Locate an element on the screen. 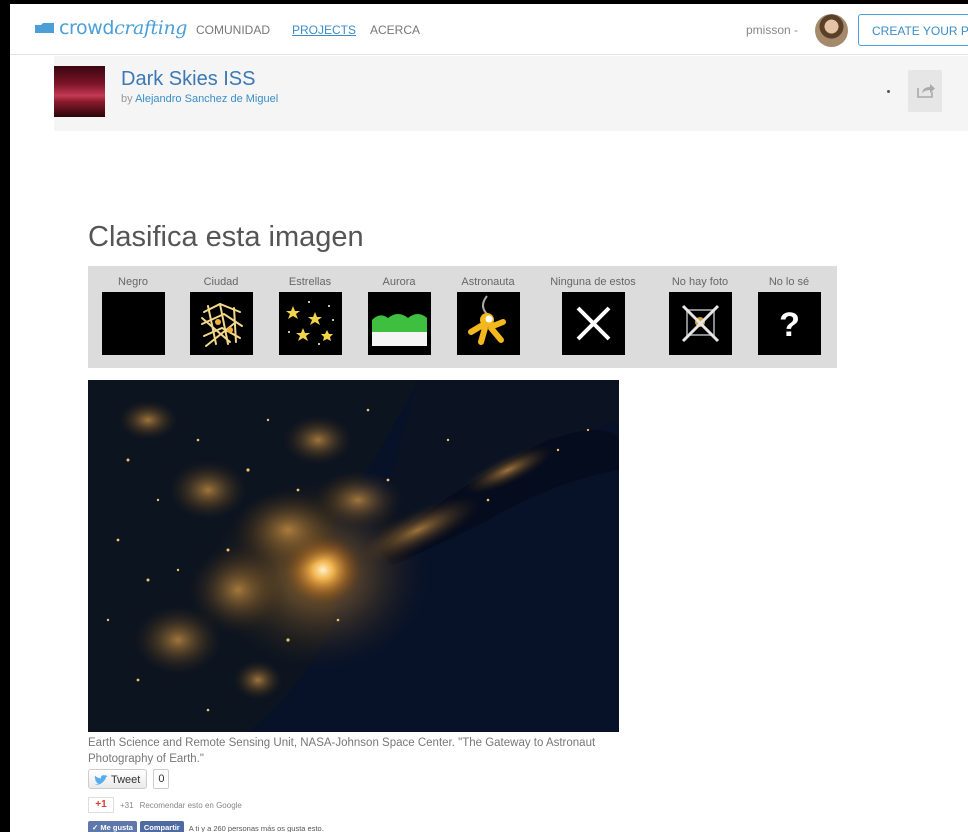  tweet-button: Tweet is located at coordinates (118, 779).